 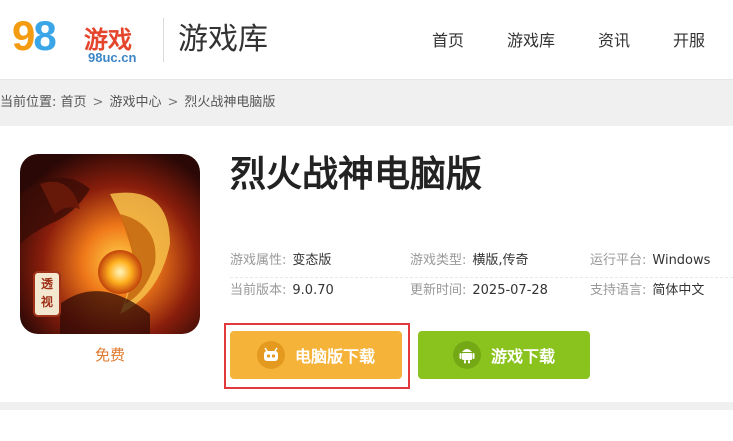 What do you see at coordinates (500, 260) in the screenshot?
I see `info-value: 横版,传奇` at bounding box center [500, 260].